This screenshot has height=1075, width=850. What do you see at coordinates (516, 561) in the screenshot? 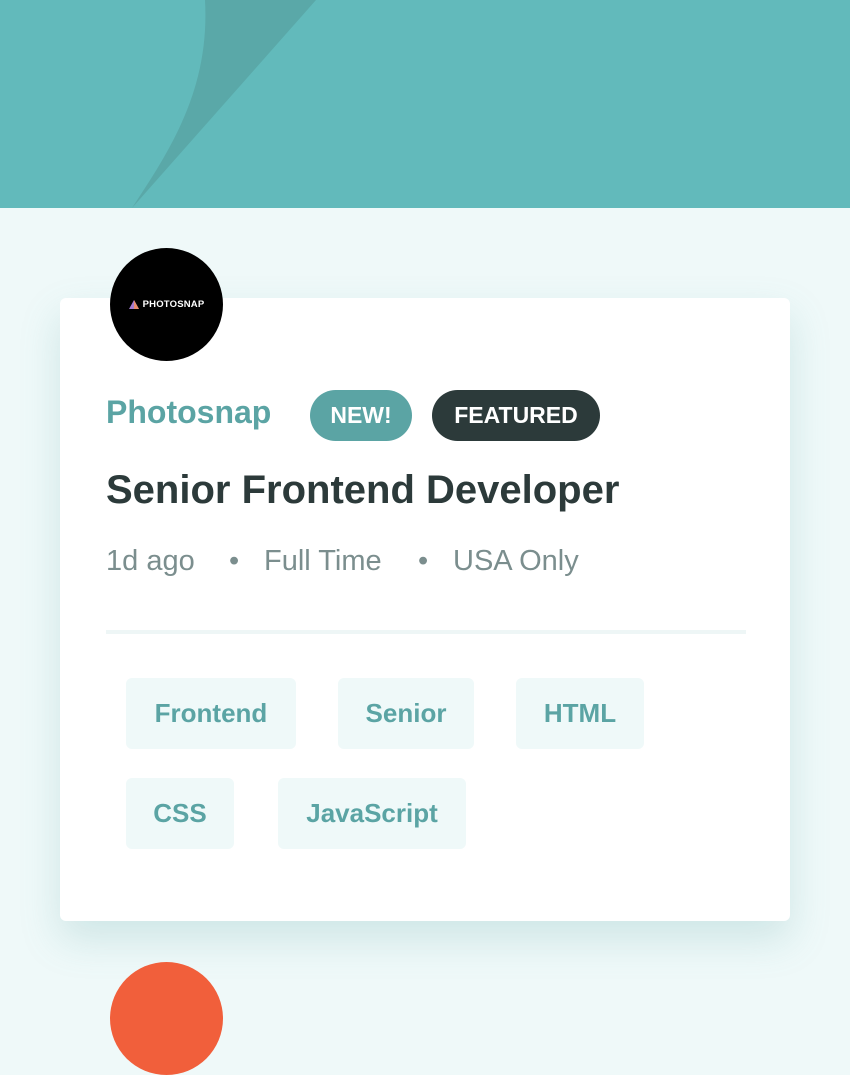
I see `job-location: USA Only` at bounding box center [516, 561].